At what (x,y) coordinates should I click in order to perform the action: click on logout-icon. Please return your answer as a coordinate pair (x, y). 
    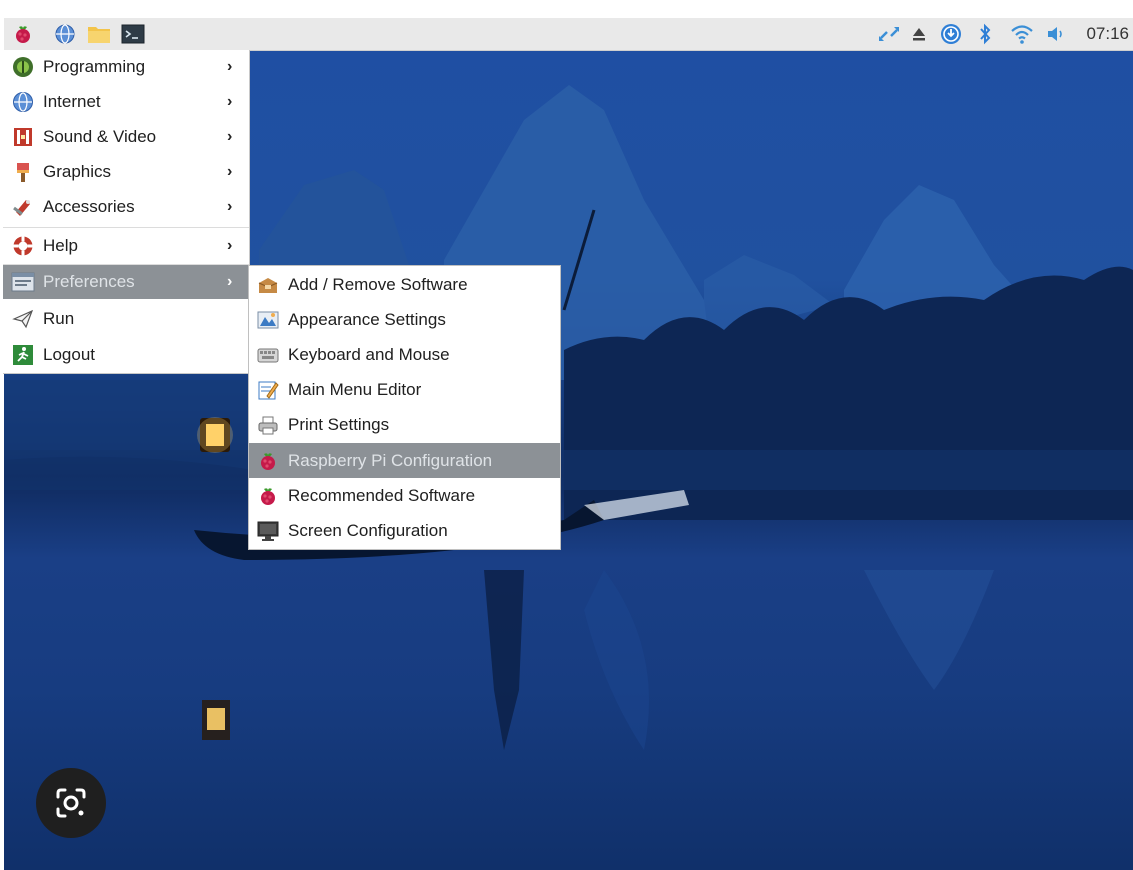
    Looking at the image, I should click on (23, 355).